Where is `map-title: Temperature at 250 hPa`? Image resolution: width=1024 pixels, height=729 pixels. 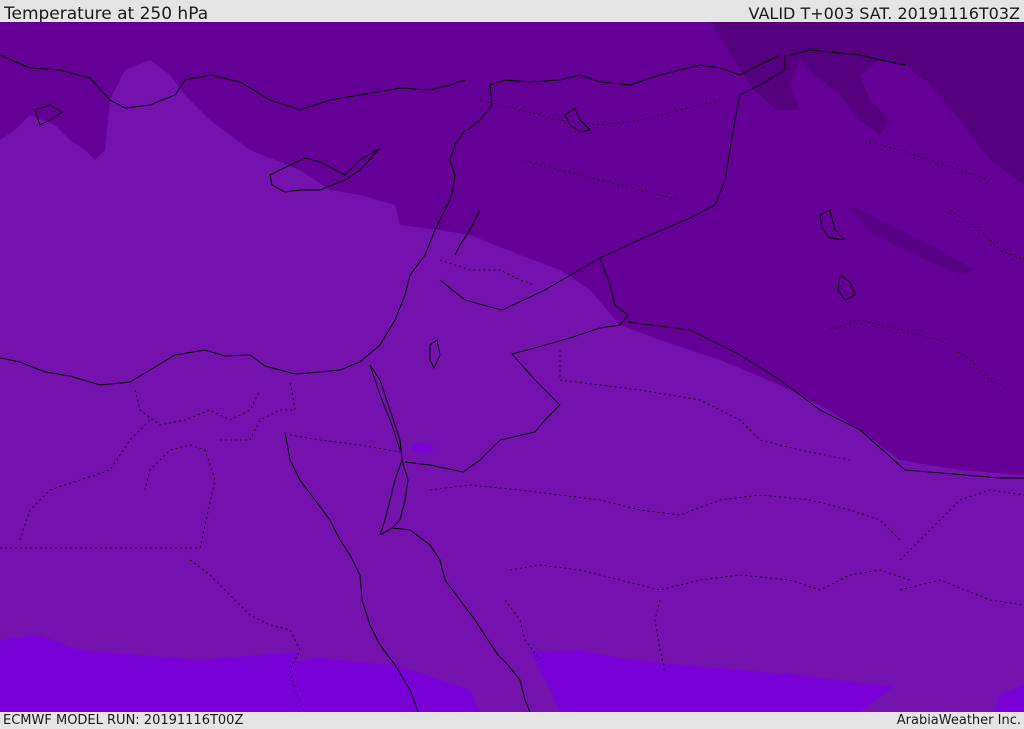 map-title: Temperature at 250 hPa is located at coordinates (106, 14).